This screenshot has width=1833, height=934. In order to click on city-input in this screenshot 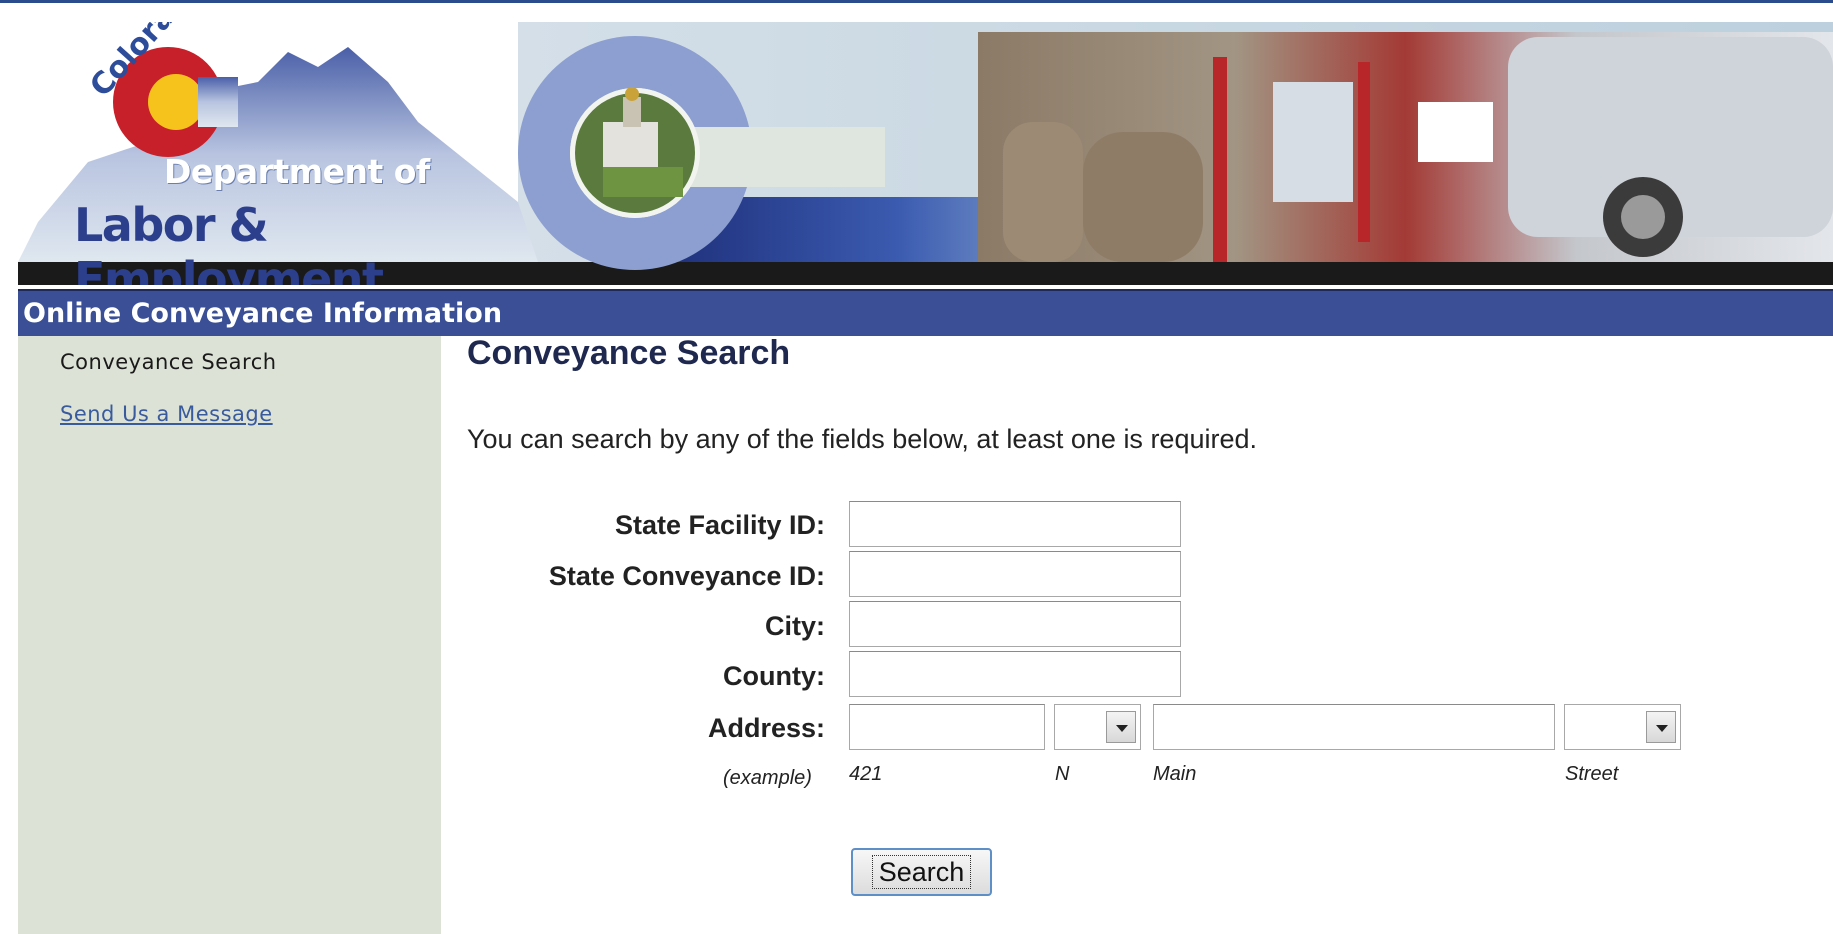, I will do `click(1015, 624)`.